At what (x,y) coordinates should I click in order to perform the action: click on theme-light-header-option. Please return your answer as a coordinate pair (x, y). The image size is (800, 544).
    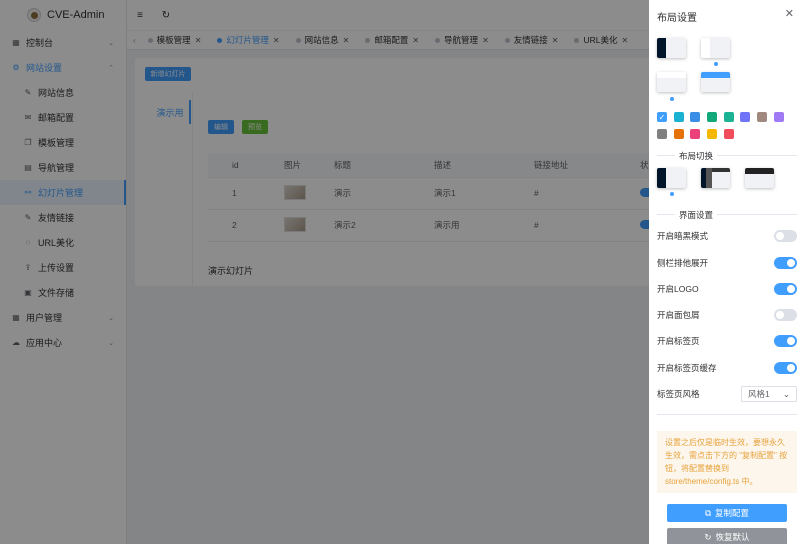
    Looking at the image, I should click on (671, 82).